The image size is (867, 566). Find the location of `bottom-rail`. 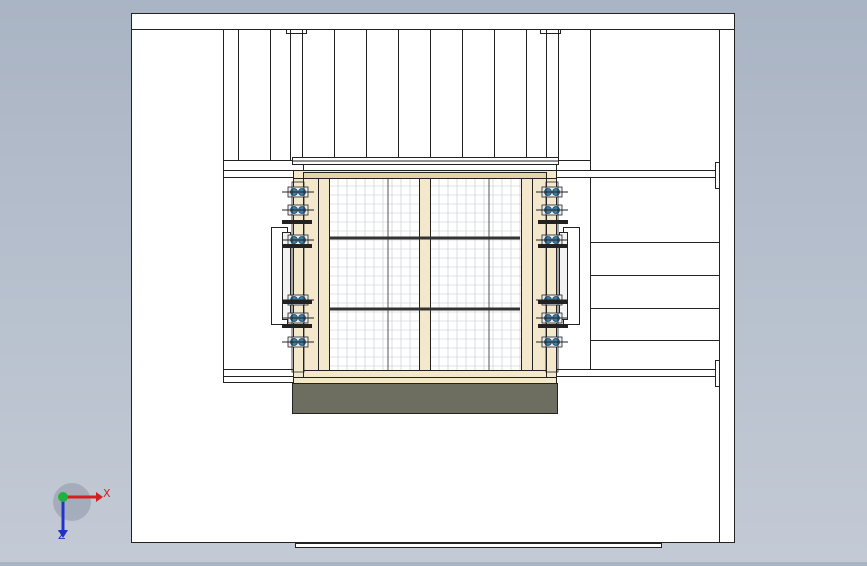

bottom-rail is located at coordinates (478, 545).